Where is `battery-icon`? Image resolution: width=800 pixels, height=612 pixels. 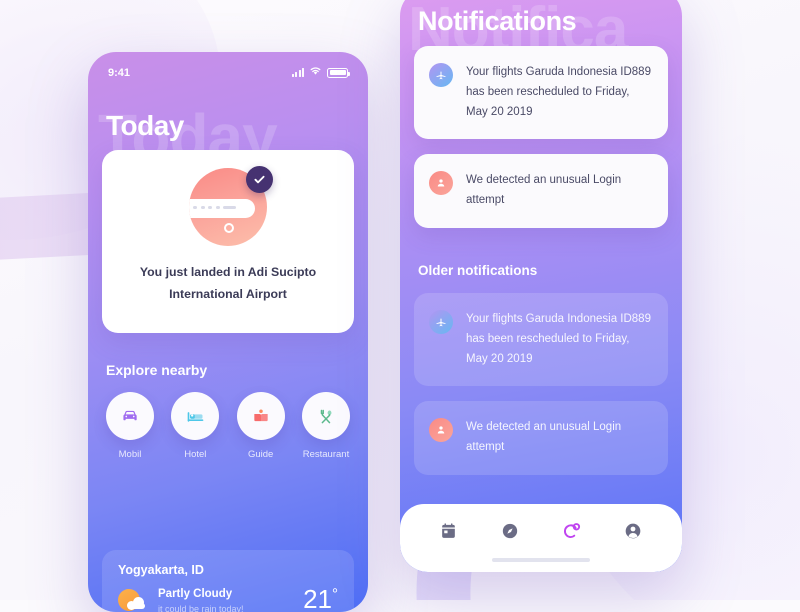 battery-icon is located at coordinates (338, 72).